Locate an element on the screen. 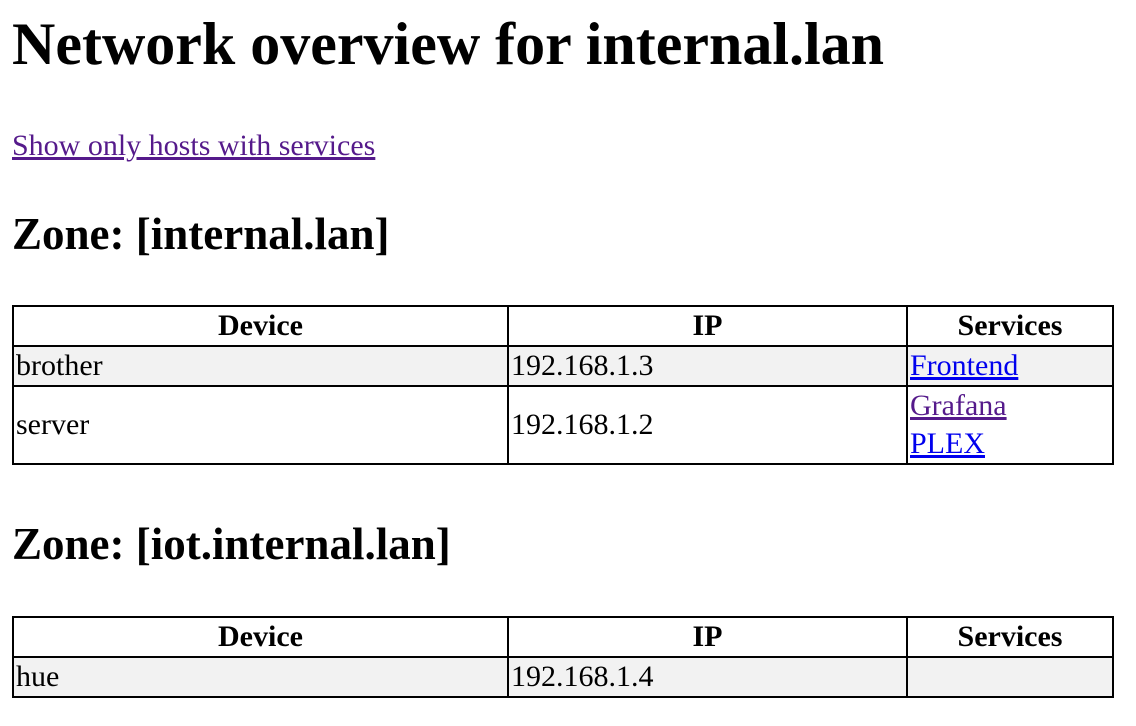 Image resolution: width=1136 pixels, height=726 pixels. zone-title-iot: Zone: [iot.internal.lan] is located at coordinates (231, 544).